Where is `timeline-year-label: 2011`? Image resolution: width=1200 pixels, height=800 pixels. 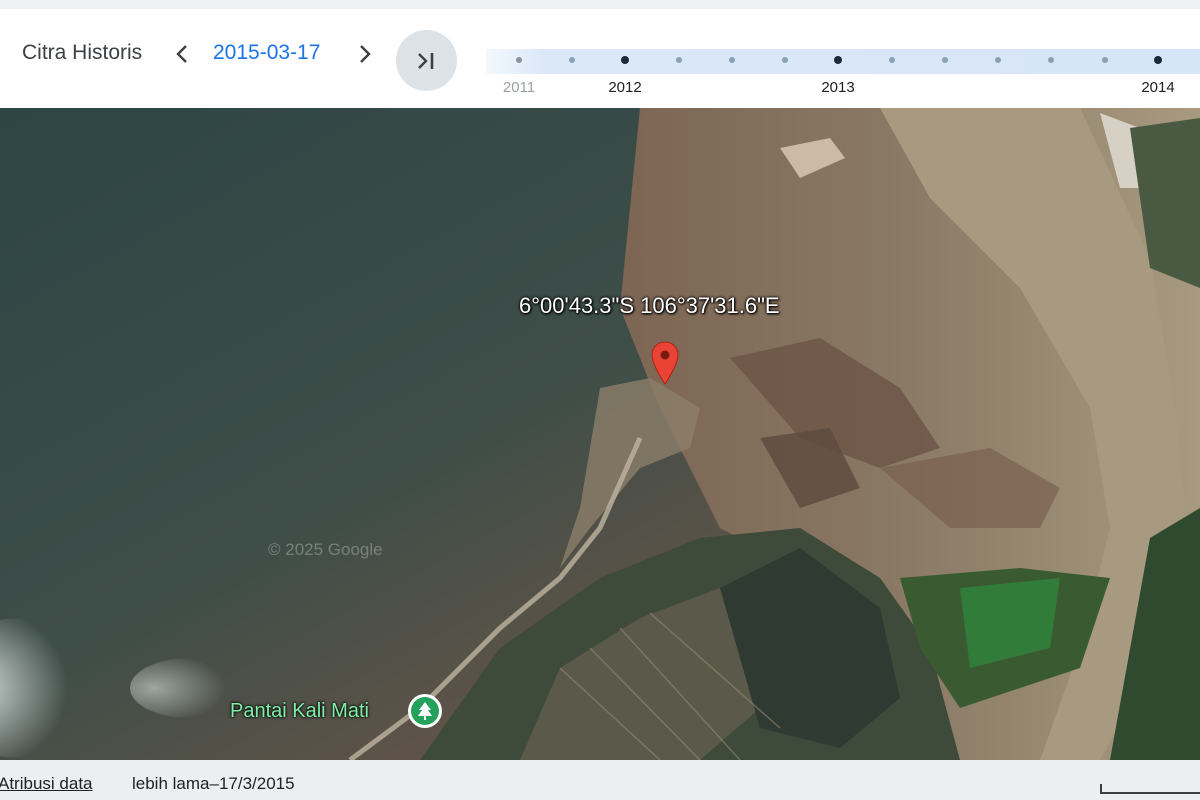 timeline-year-label: 2011 is located at coordinates (519, 87).